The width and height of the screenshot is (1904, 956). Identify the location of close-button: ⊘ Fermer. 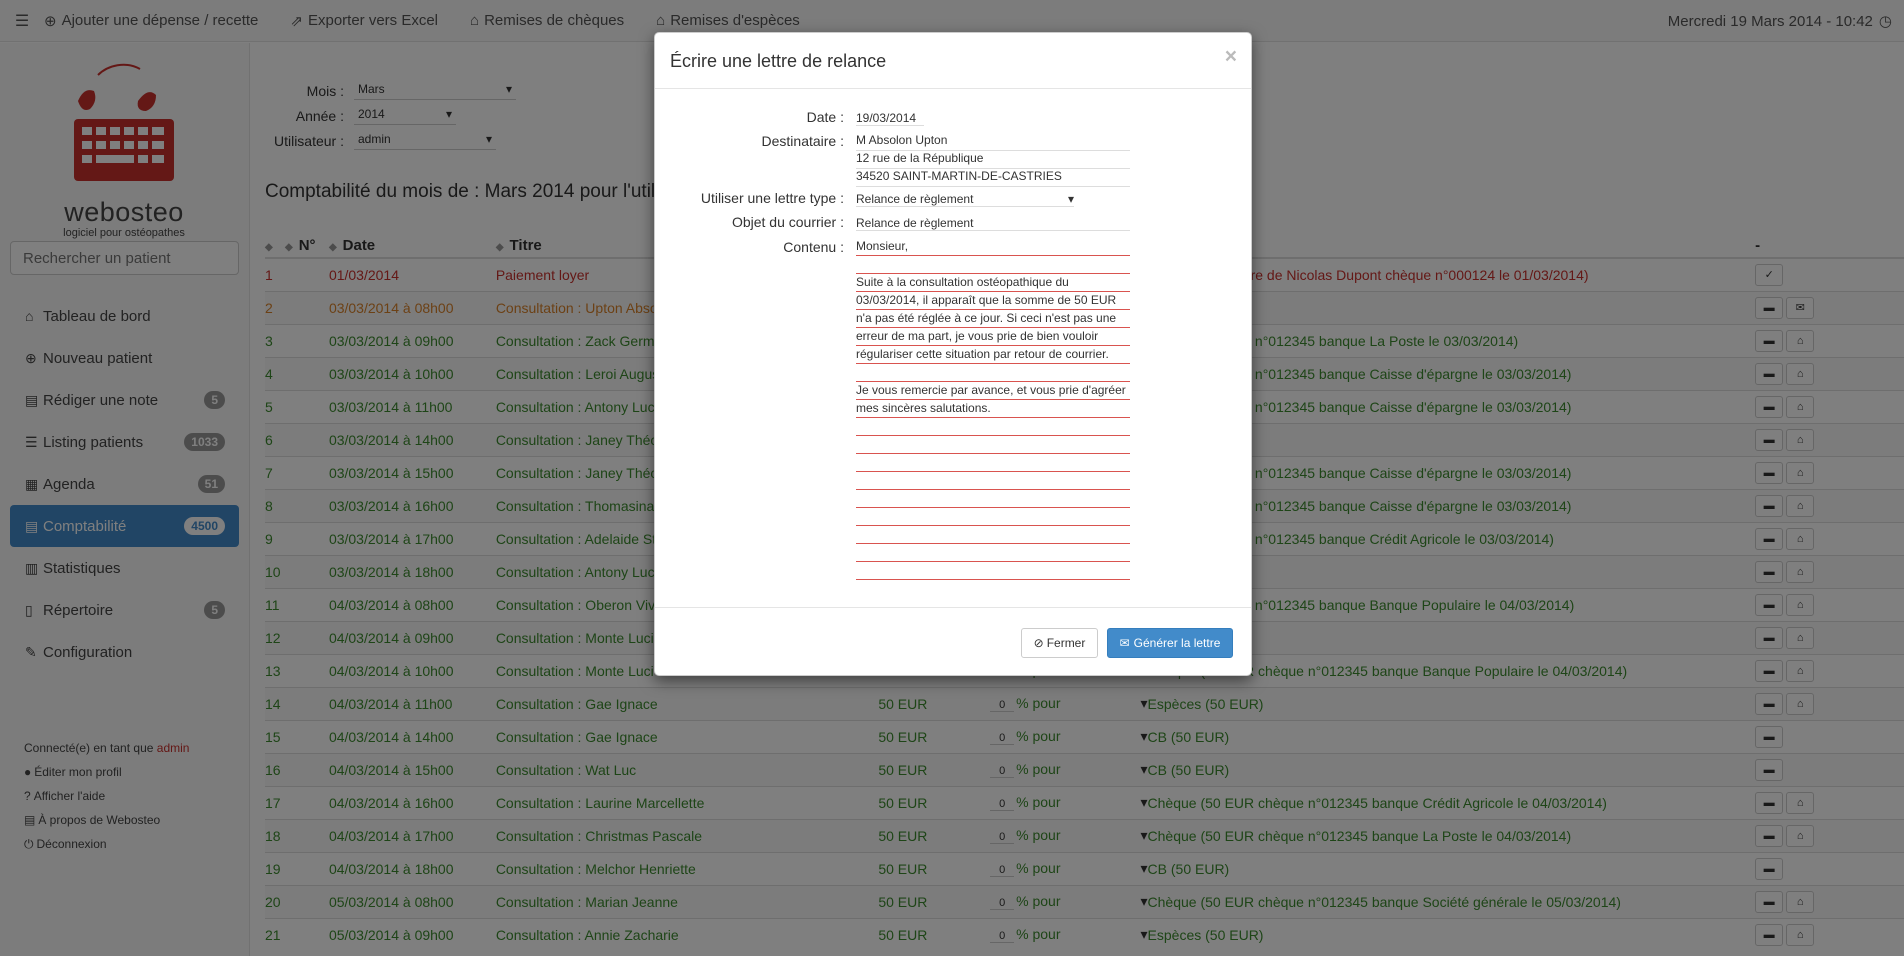
(1059, 643).